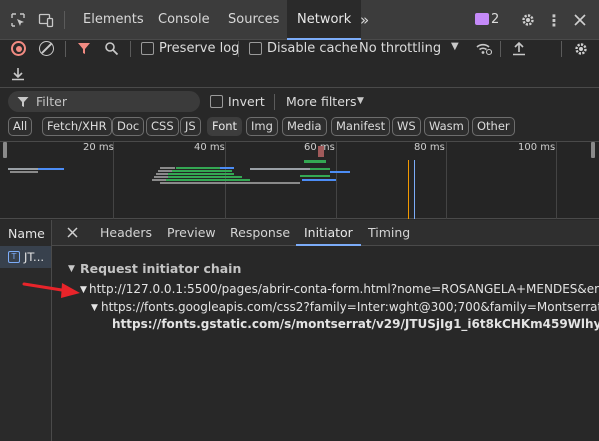  What do you see at coordinates (400, 48) in the screenshot?
I see `throttling-select: No throttling` at bounding box center [400, 48].